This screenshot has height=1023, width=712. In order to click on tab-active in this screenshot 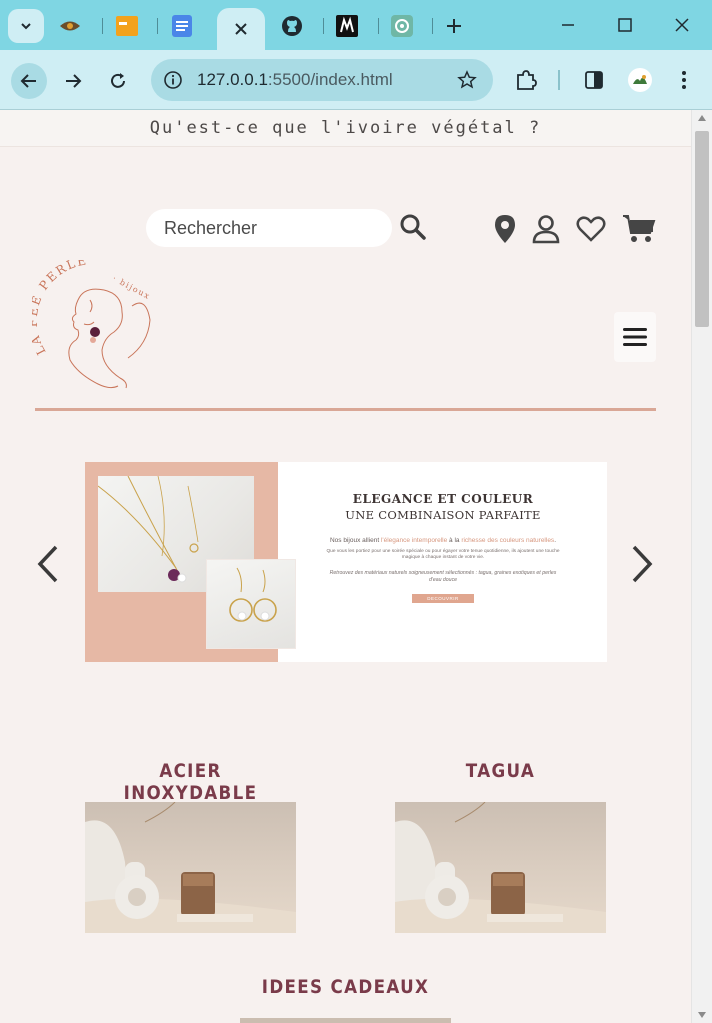, I will do `click(241, 29)`.